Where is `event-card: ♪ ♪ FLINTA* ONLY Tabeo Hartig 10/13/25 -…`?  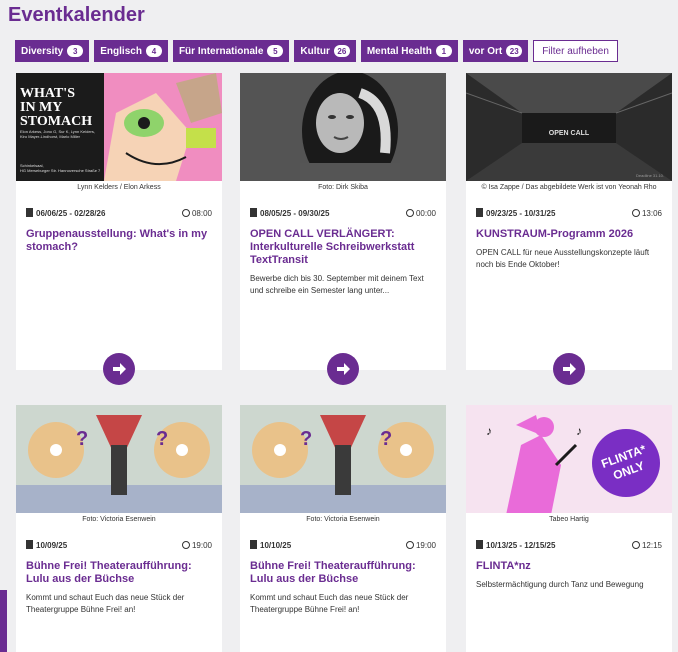 event-card: ♪ ♪ FLINTA* ONLY Tabeo Hartig 10/13/25 -… is located at coordinates (569, 528).